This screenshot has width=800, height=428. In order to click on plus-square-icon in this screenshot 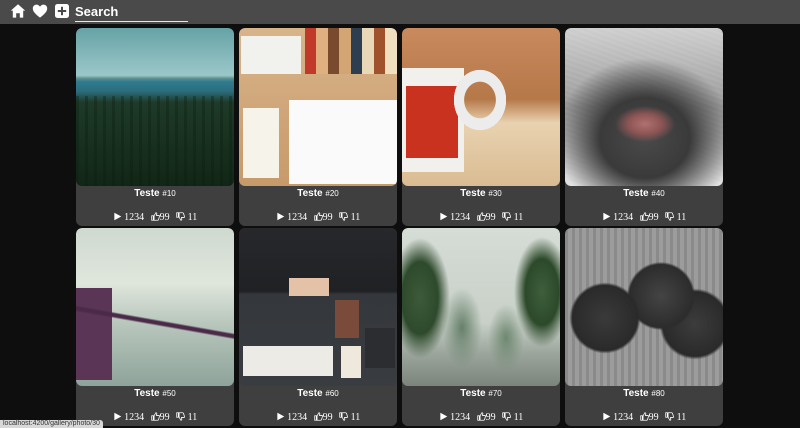, I will do `click(62, 11)`.